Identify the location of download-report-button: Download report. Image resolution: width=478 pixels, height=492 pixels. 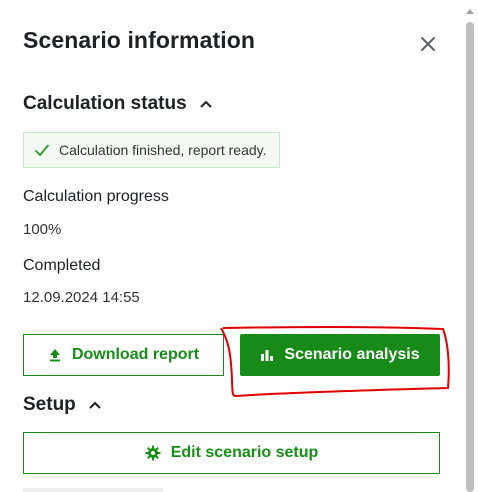
(123, 355).